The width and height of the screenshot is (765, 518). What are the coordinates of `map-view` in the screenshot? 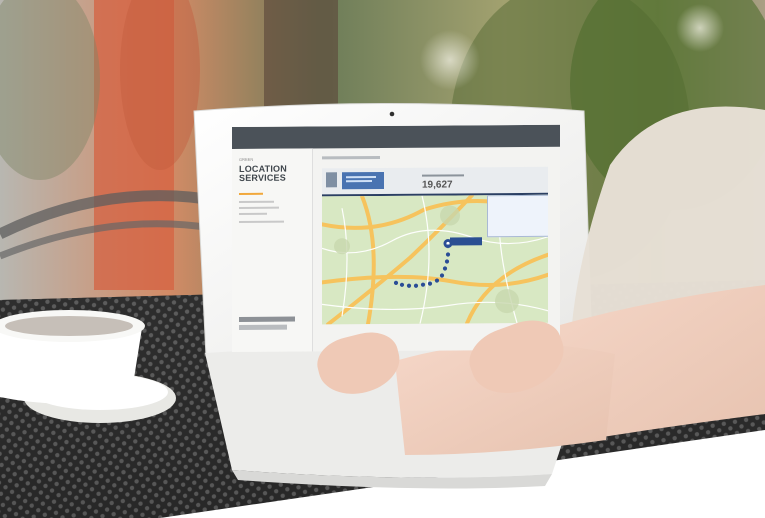 It's located at (435, 259).